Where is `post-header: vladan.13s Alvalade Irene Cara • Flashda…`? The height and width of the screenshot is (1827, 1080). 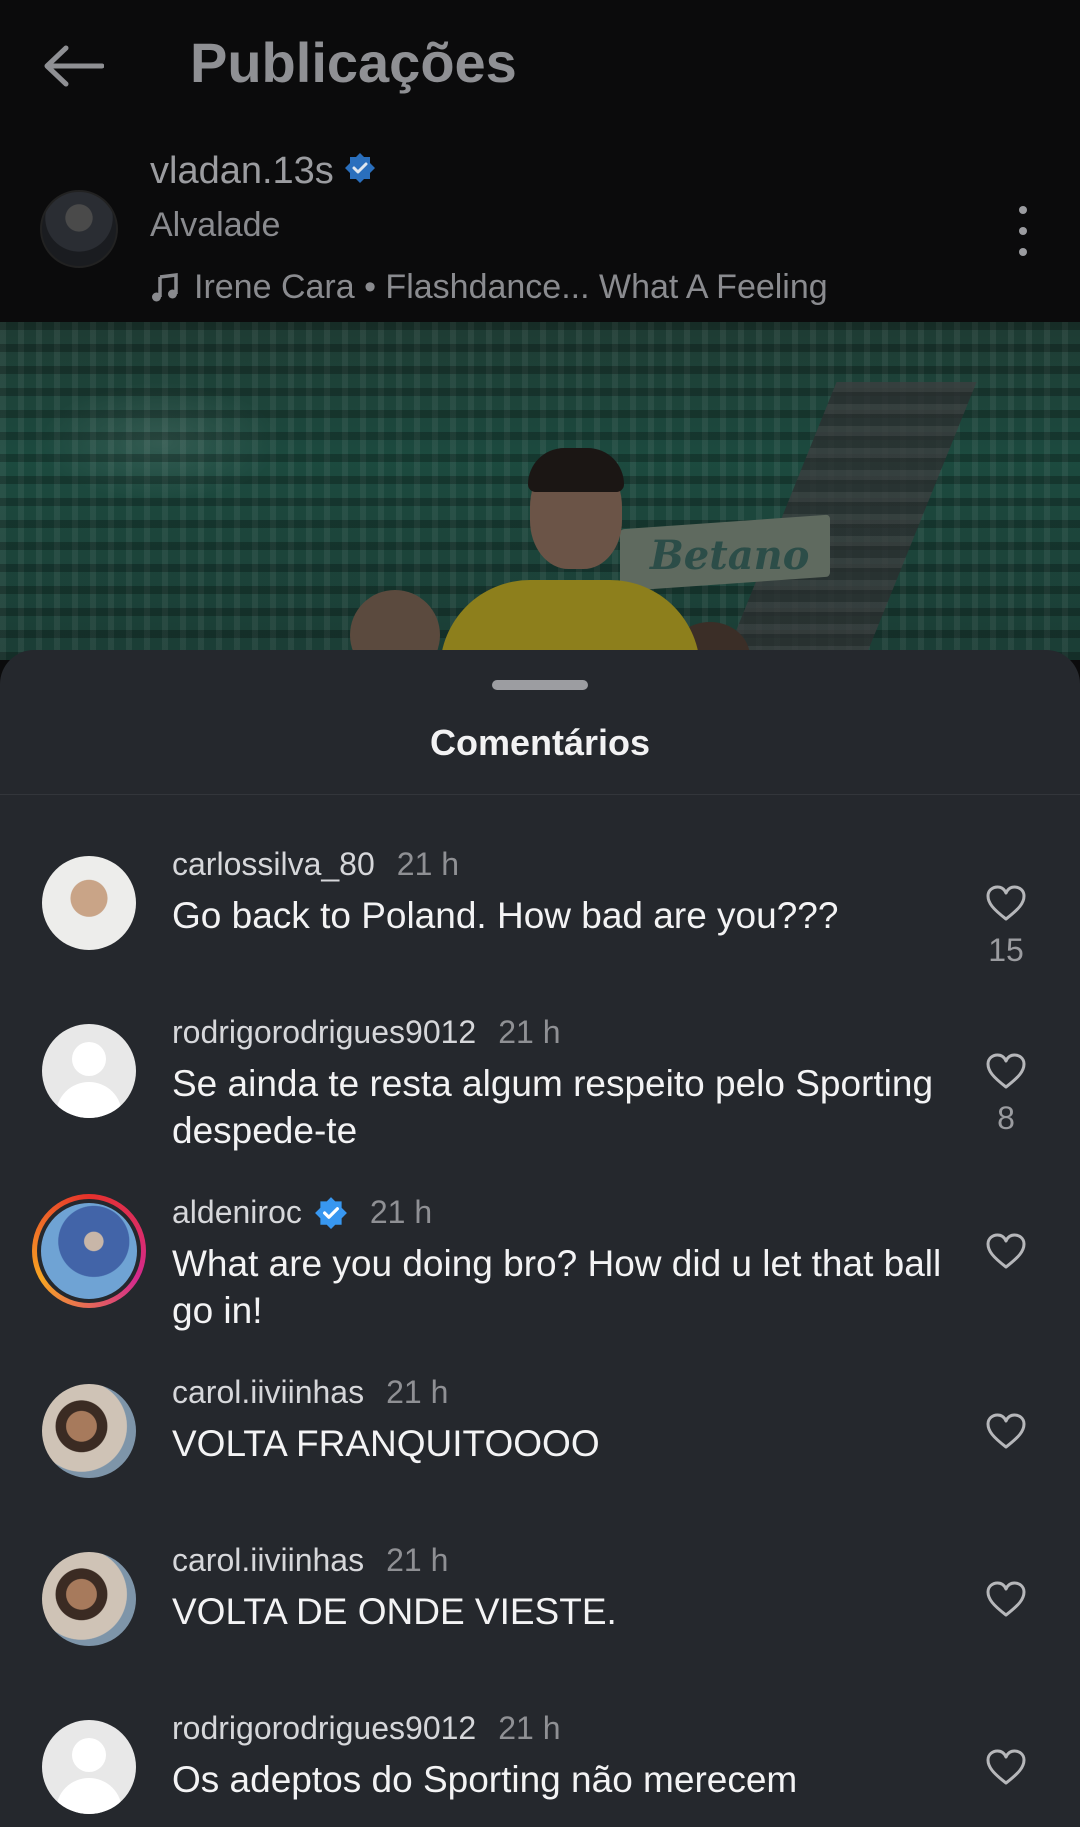 post-header: vladan.13s Alvalade Irene Cara • Flashda… is located at coordinates (540, 230).